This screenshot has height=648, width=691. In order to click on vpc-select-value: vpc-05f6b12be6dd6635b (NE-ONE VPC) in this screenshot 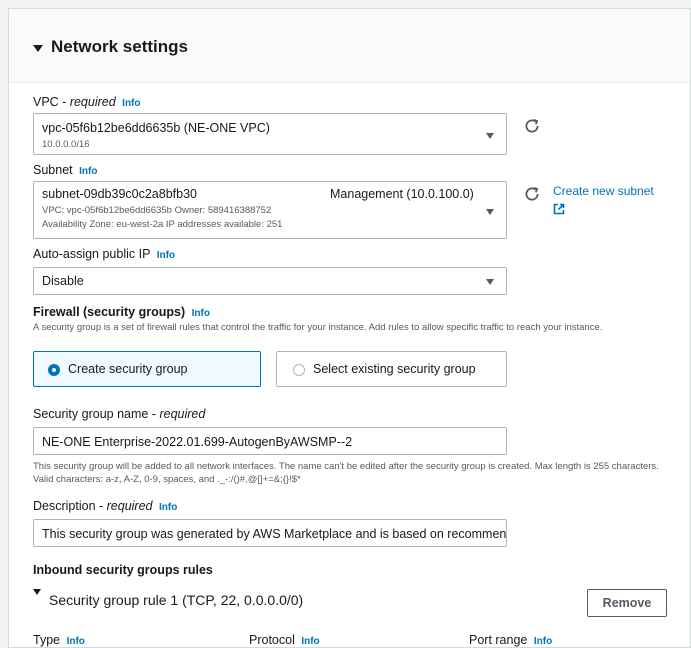, I will do `click(156, 128)`.